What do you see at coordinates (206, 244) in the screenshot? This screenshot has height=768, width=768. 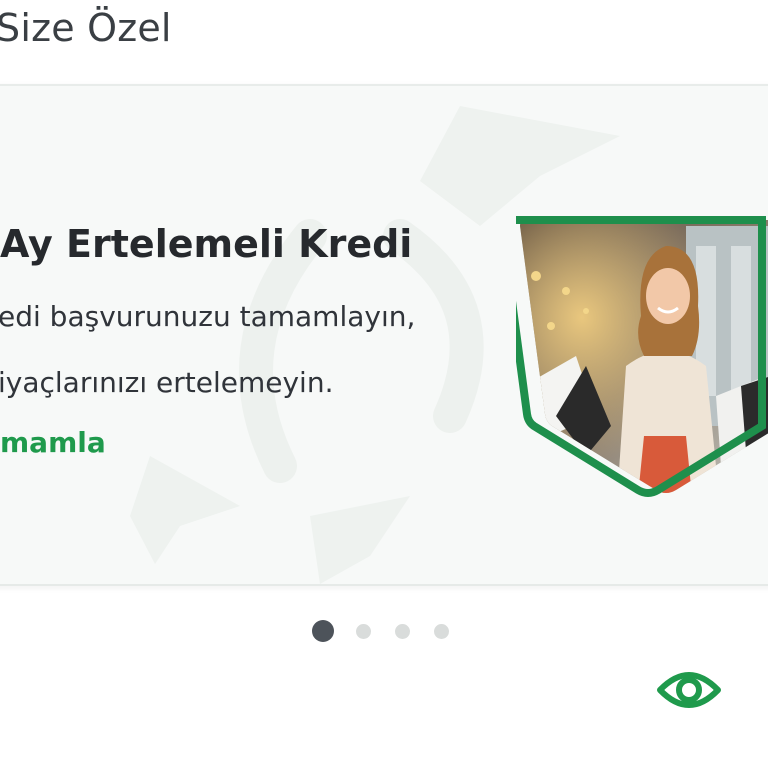 I see `banner-title: Ay Ertelemeli Kredi` at bounding box center [206, 244].